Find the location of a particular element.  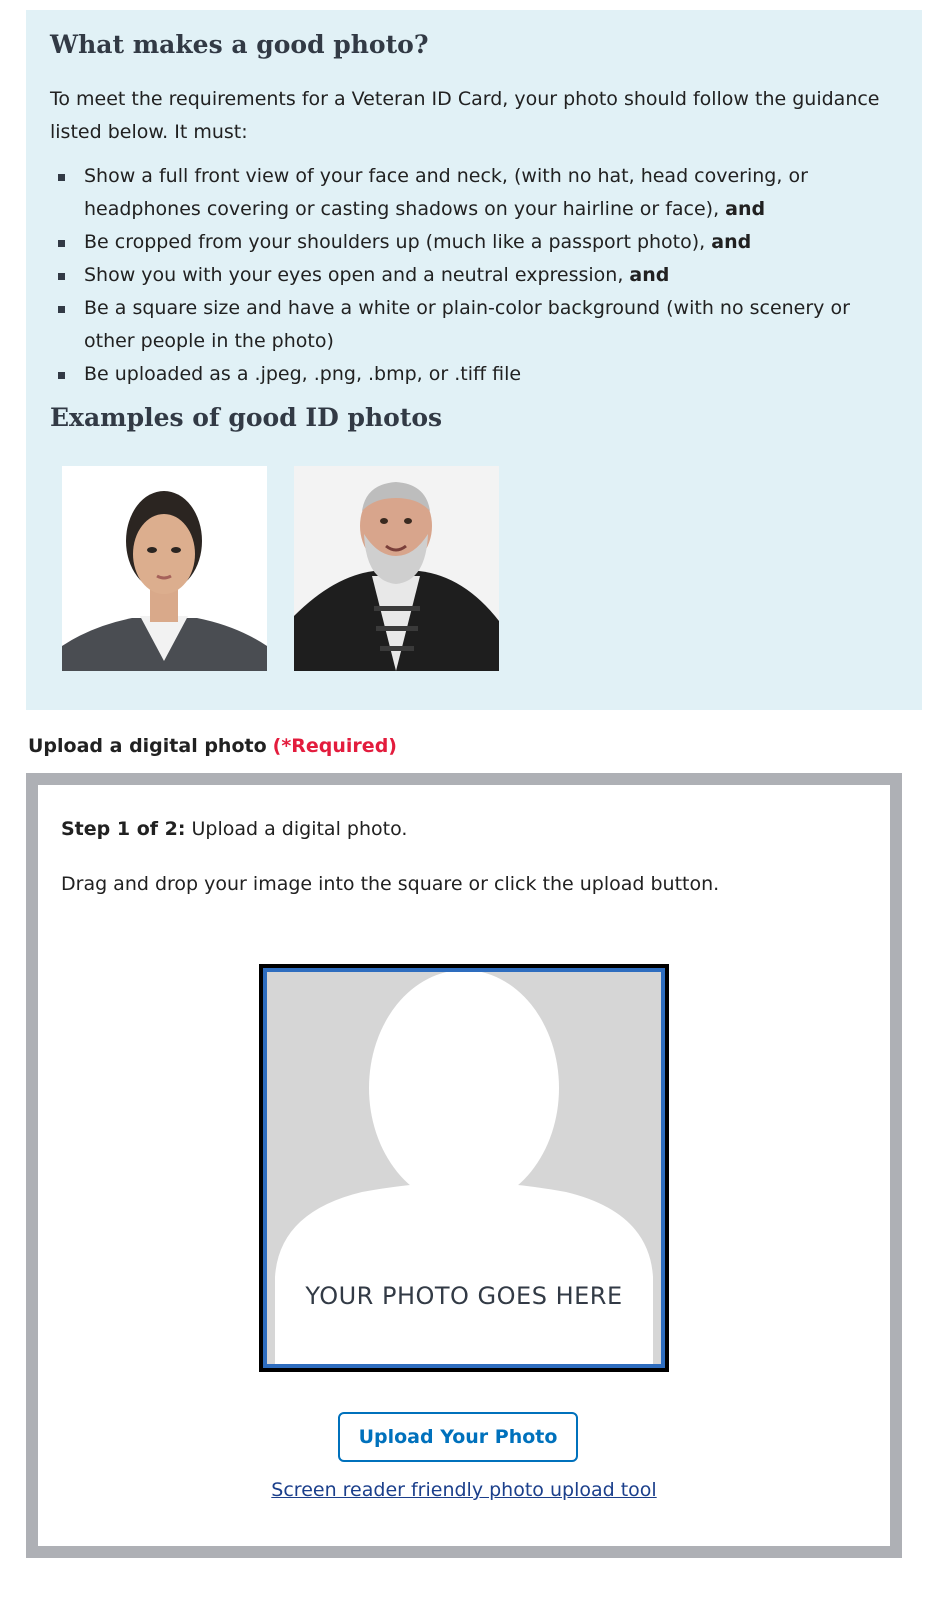

example-photo-man is located at coordinates (396, 568).